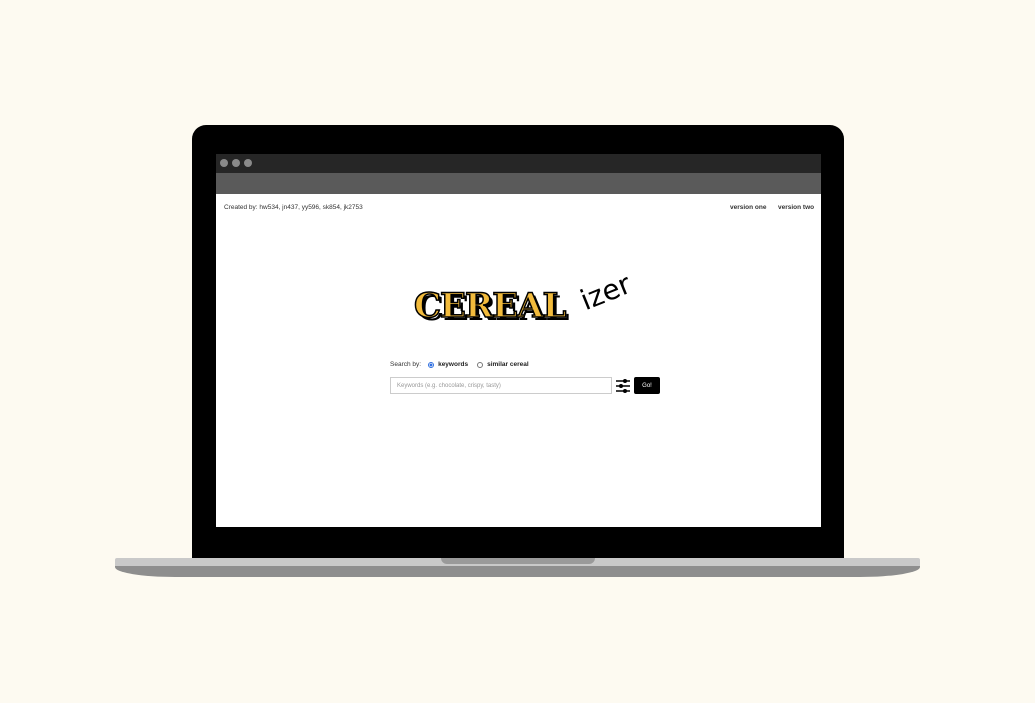 Image resolution: width=1035 pixels, height=703 pixels. Describe the element at coordinates (796, 207) in the screenshot. I see `nav-version-two: version two` at that location.